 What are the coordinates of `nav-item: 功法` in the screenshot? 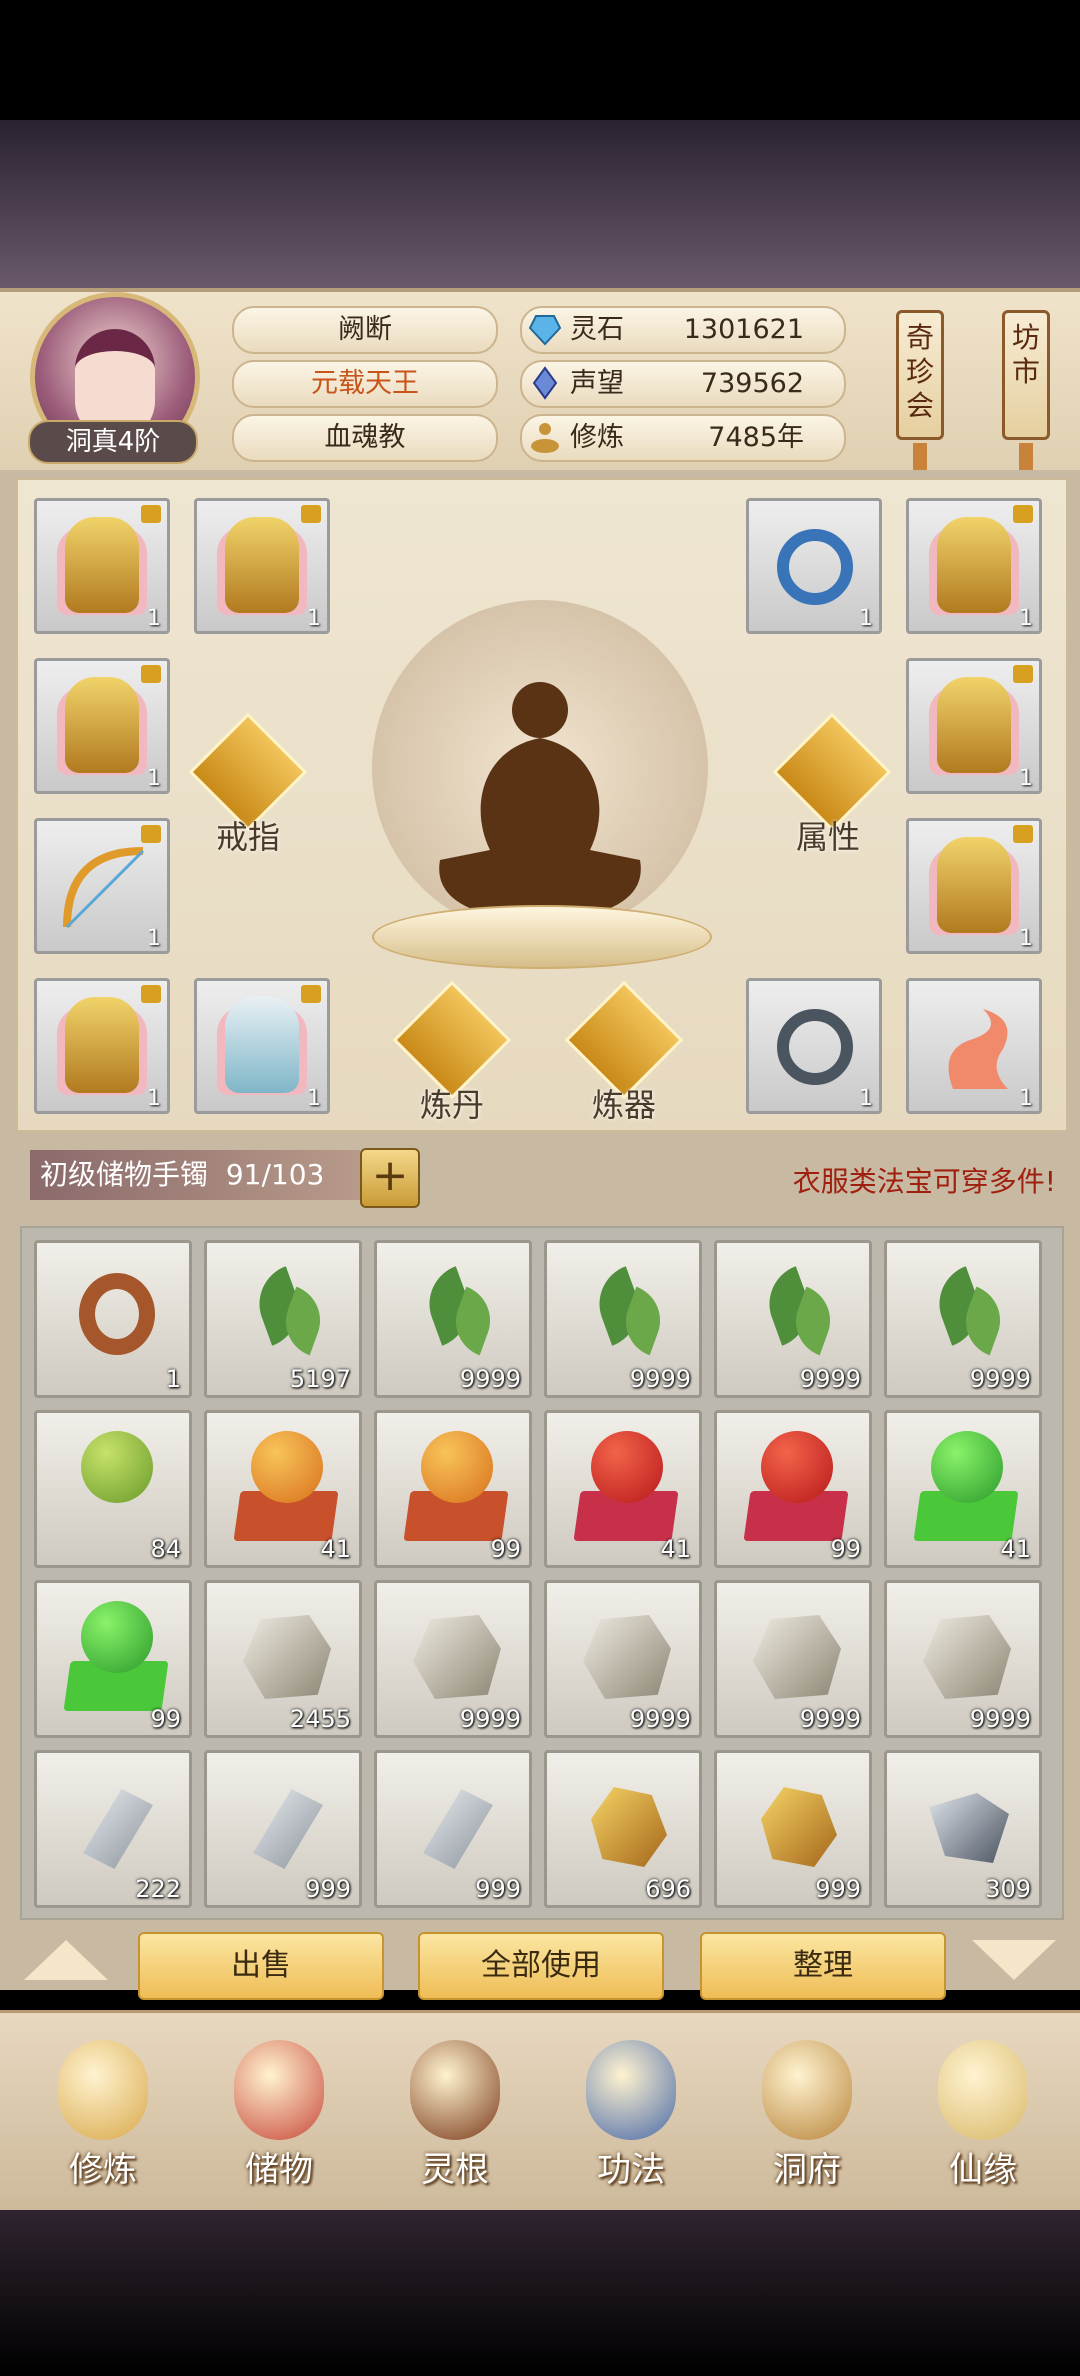 It's located at (631, 2115).